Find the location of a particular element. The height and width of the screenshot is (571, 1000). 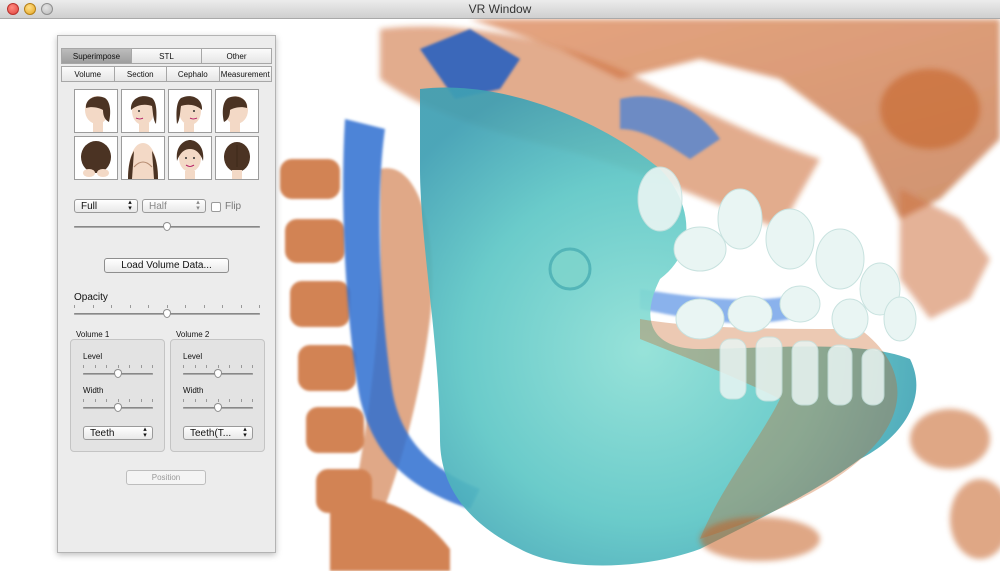

back-view-icon is located at coordinates (237, 160).